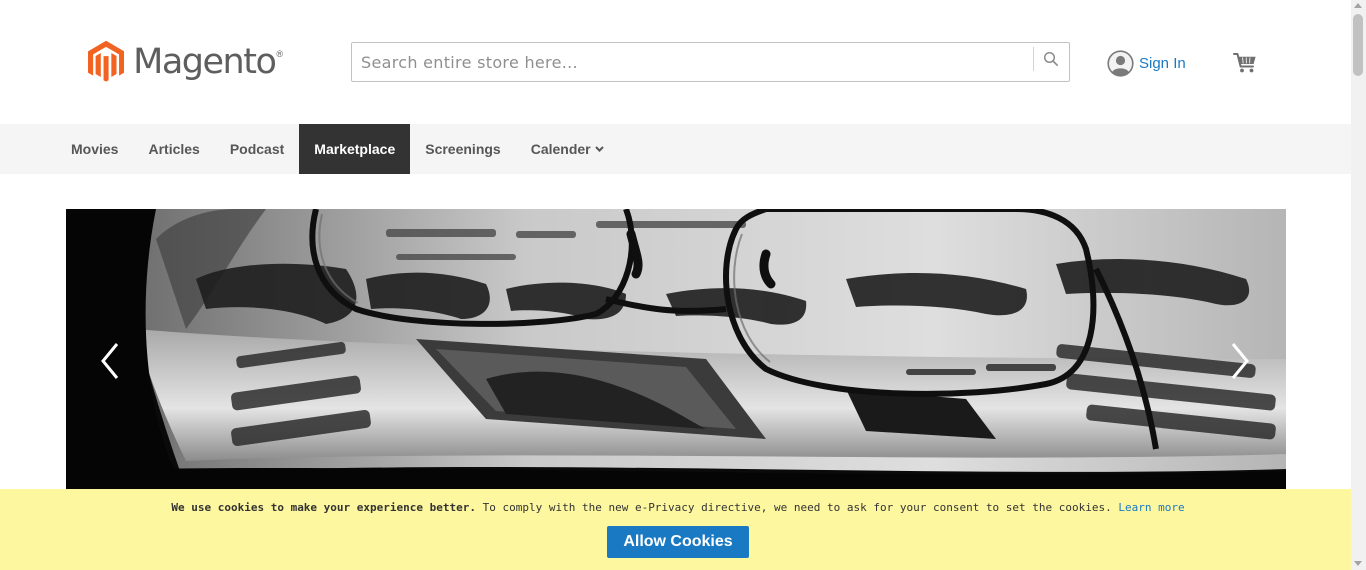 This screenshot has width=1366, height=570. Describe the element at coordinates (279, 54) in the screenshot. I see `logo-trademark: ®` at that location.